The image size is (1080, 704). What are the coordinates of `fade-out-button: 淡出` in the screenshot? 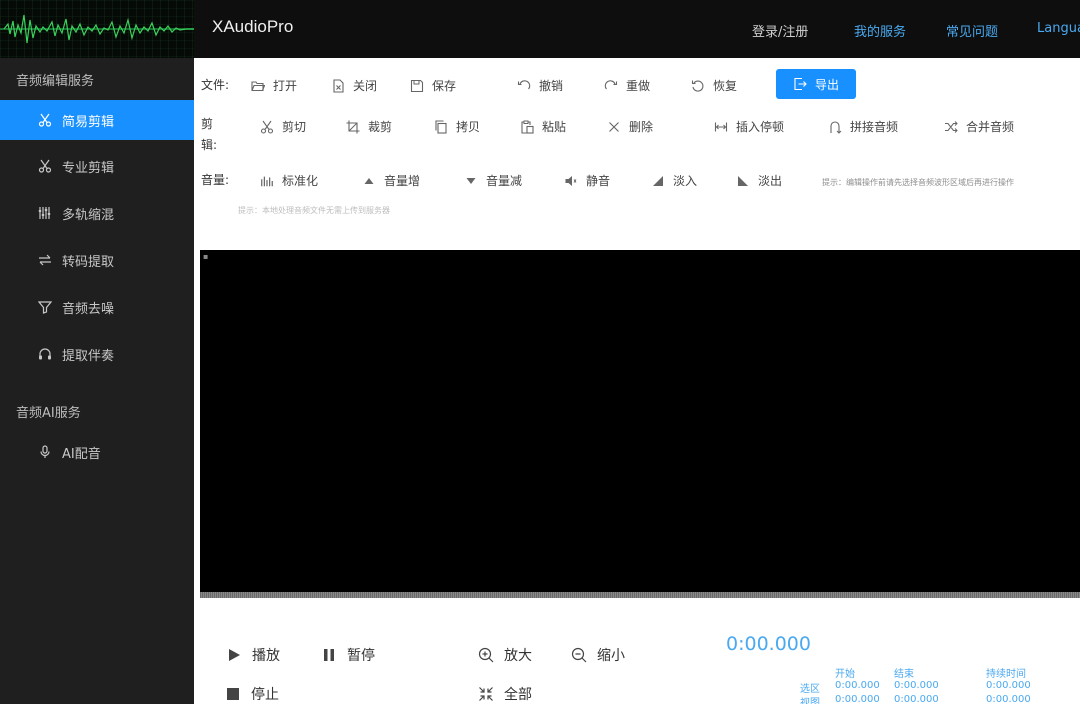 It's located at (759, 180).